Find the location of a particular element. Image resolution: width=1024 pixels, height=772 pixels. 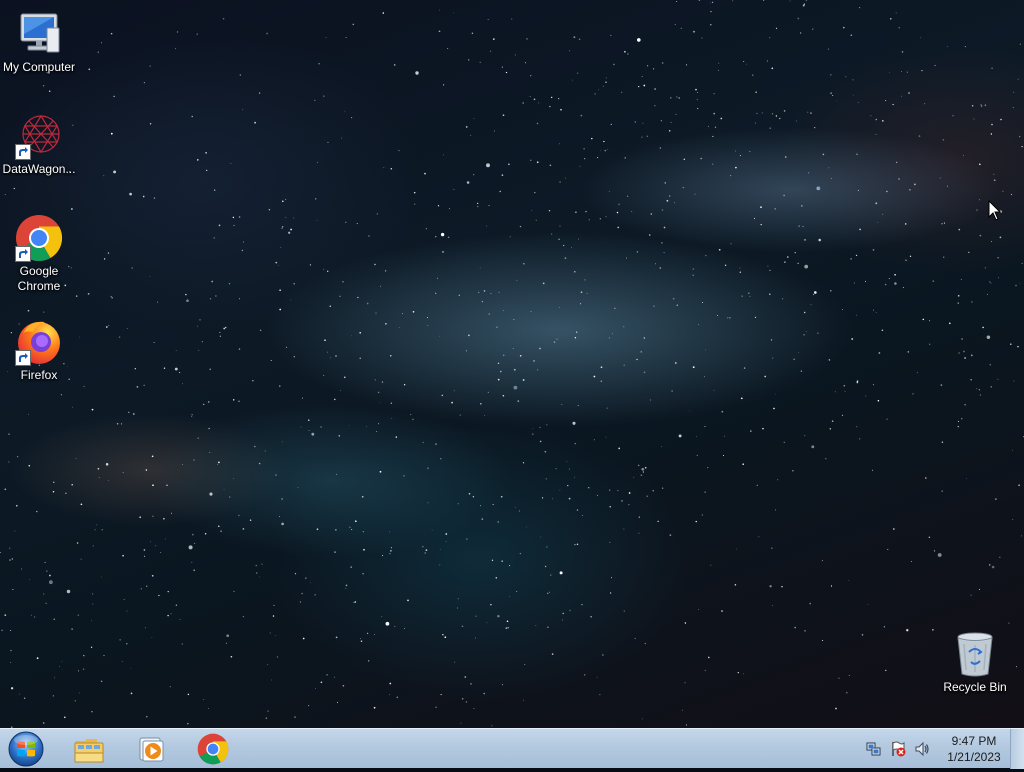

desktop-icon-firefox: Firefox is located at coordinates (39, 350).